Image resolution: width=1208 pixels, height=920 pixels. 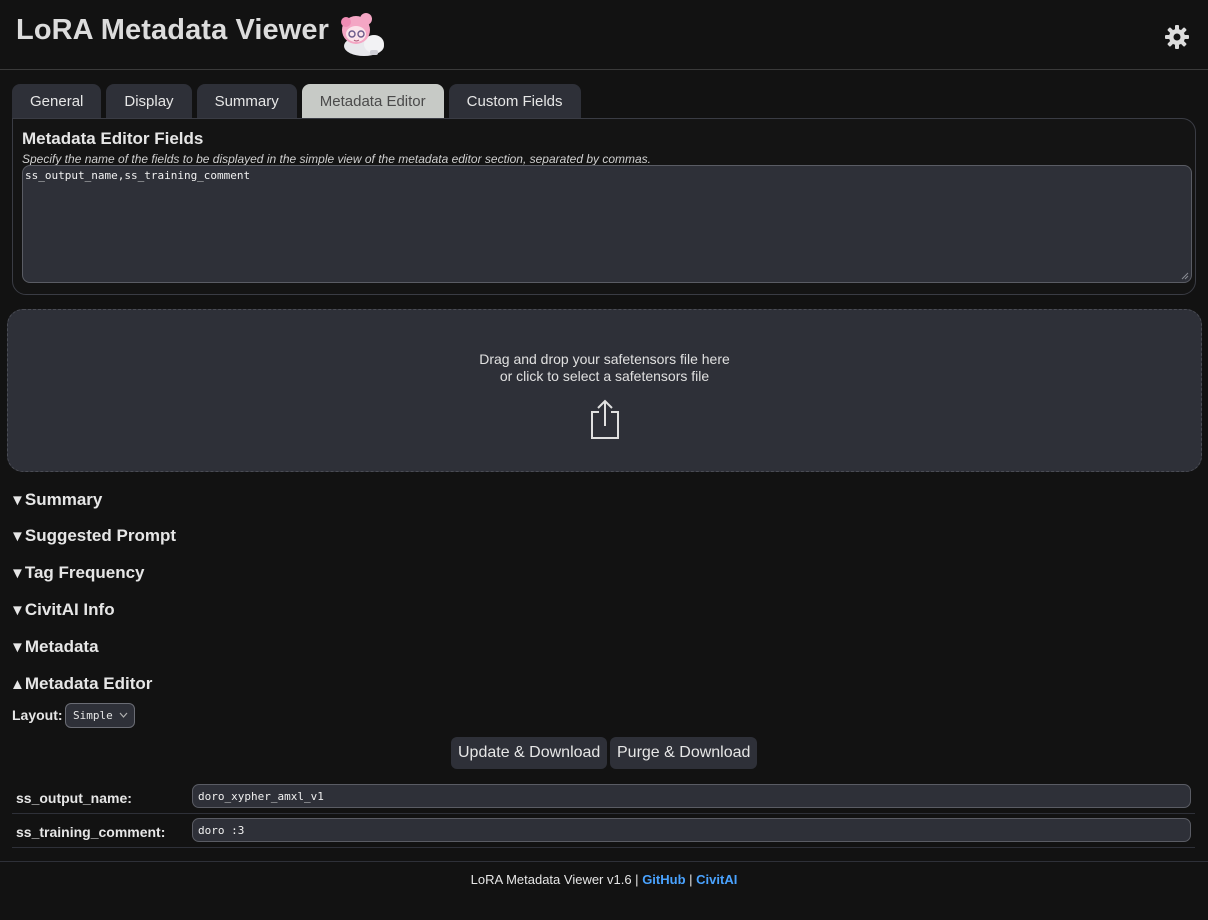 I want to click on metadata-editor-fields-textarea: ss_output_name,ss_training_comment, so click(x=607, y=224).